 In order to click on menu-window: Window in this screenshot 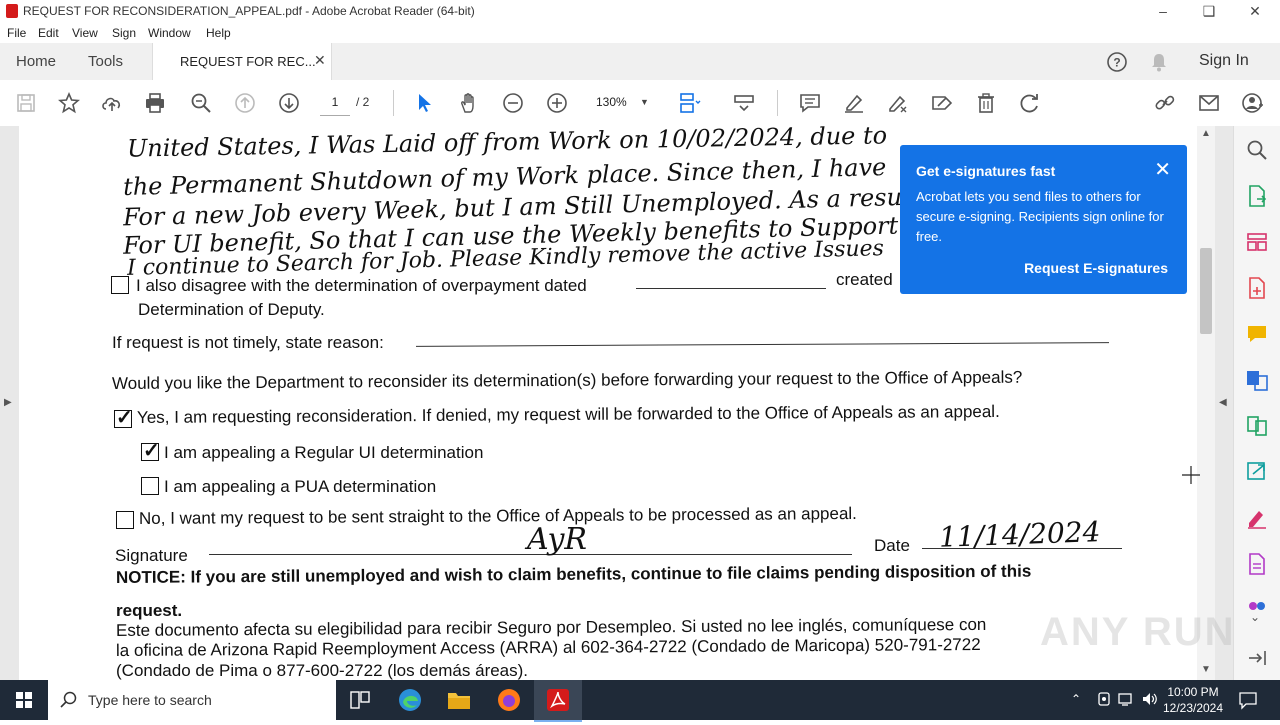, I will do `click(169, 33)`.